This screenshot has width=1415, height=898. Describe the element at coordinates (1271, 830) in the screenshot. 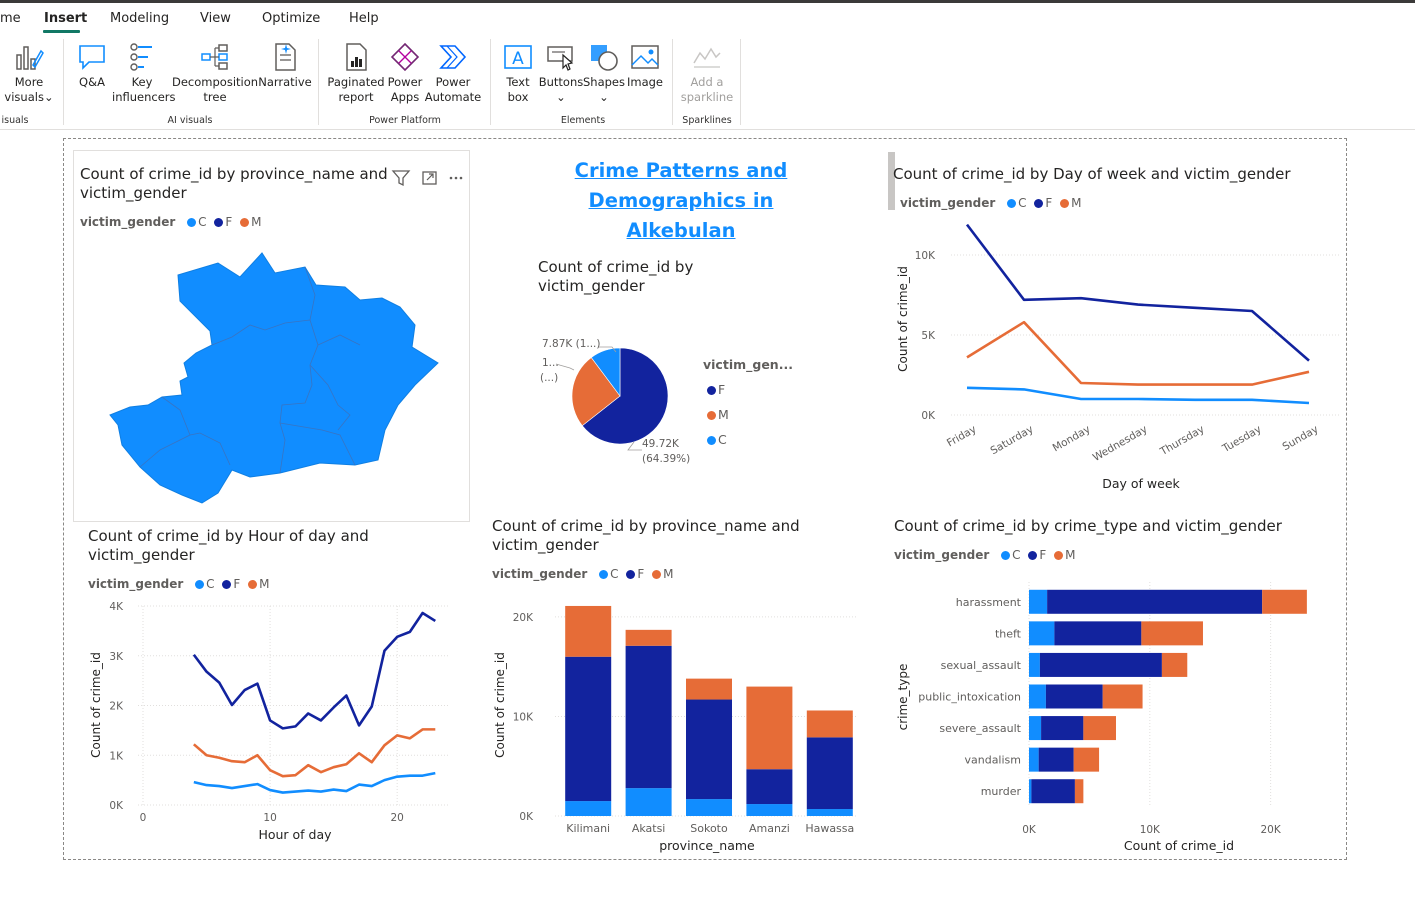

I see `x-tick-label: 20K` at that location.